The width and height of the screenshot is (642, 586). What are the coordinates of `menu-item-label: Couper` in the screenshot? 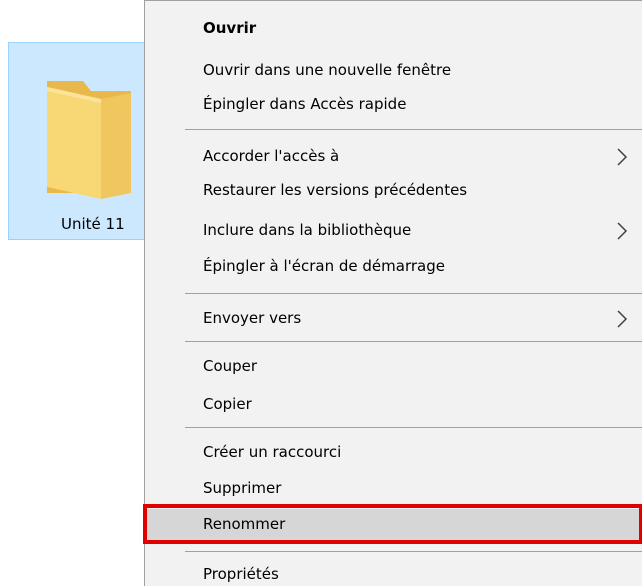 It's located at (230, 366).